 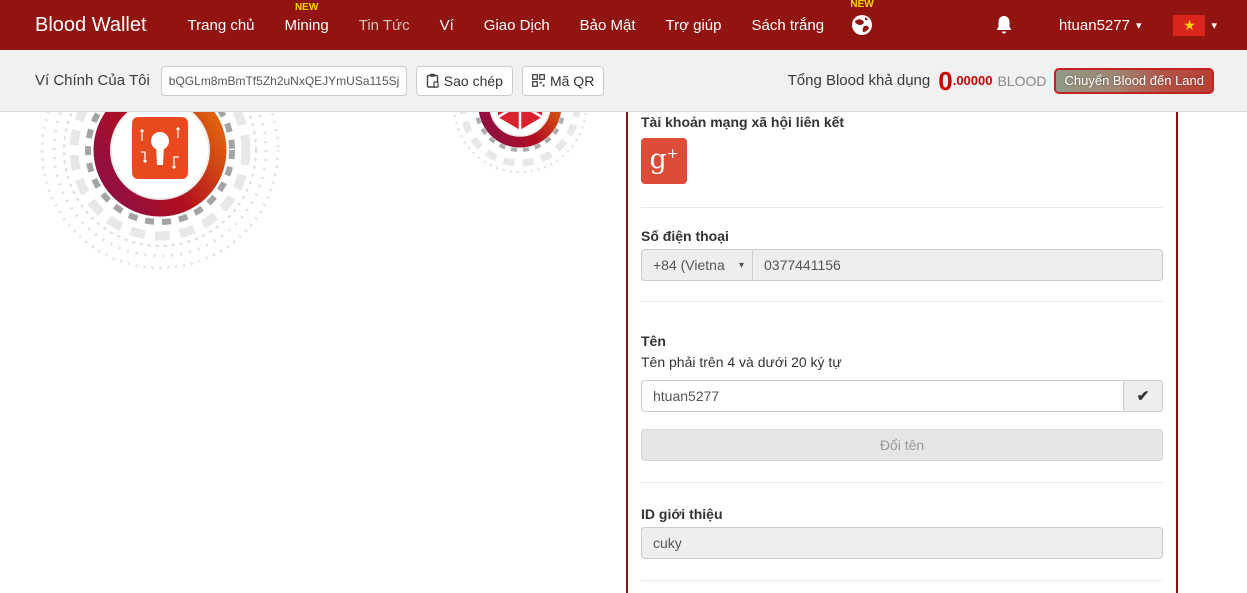 I want to click on nav-item-security: Bảo Mật, so click(x=608, y=25).